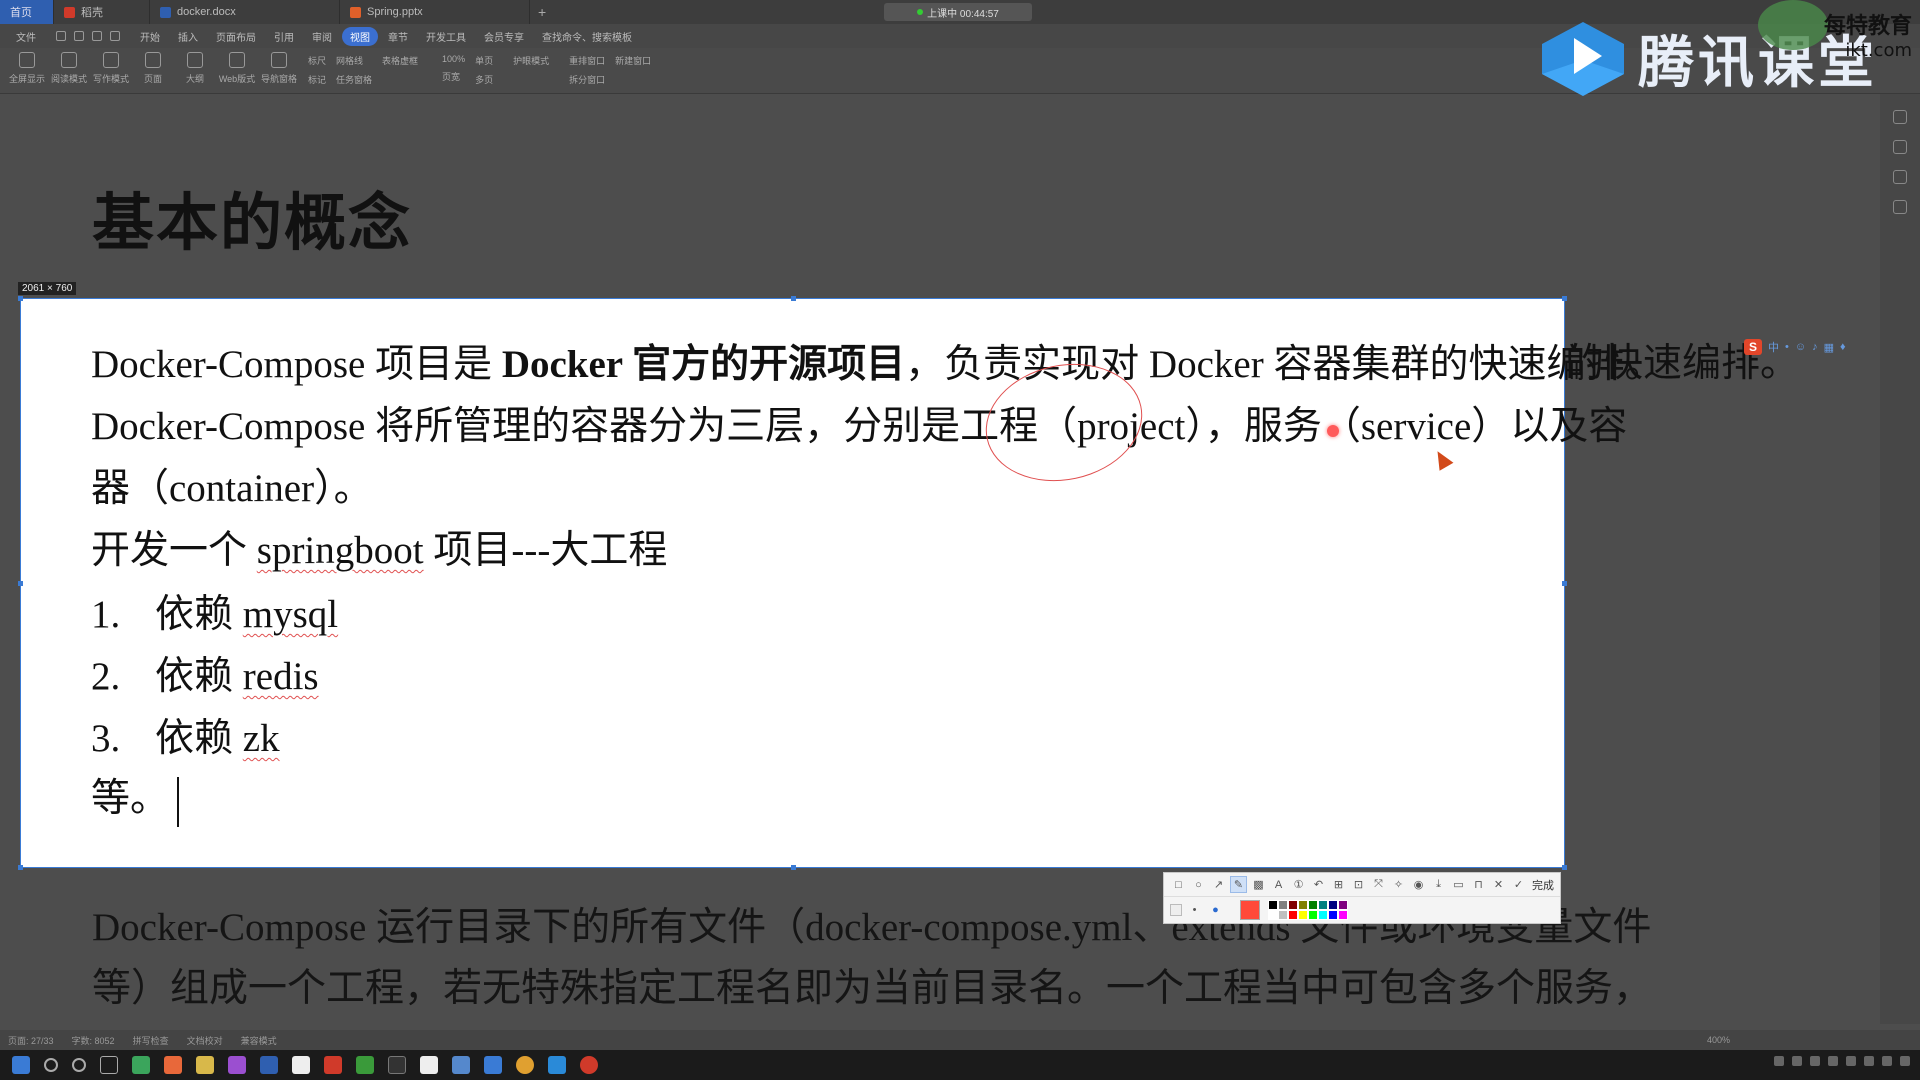 This screenshot has width=1920, height=1080. I want to click on menu-view: 视图, so click(360, 36).